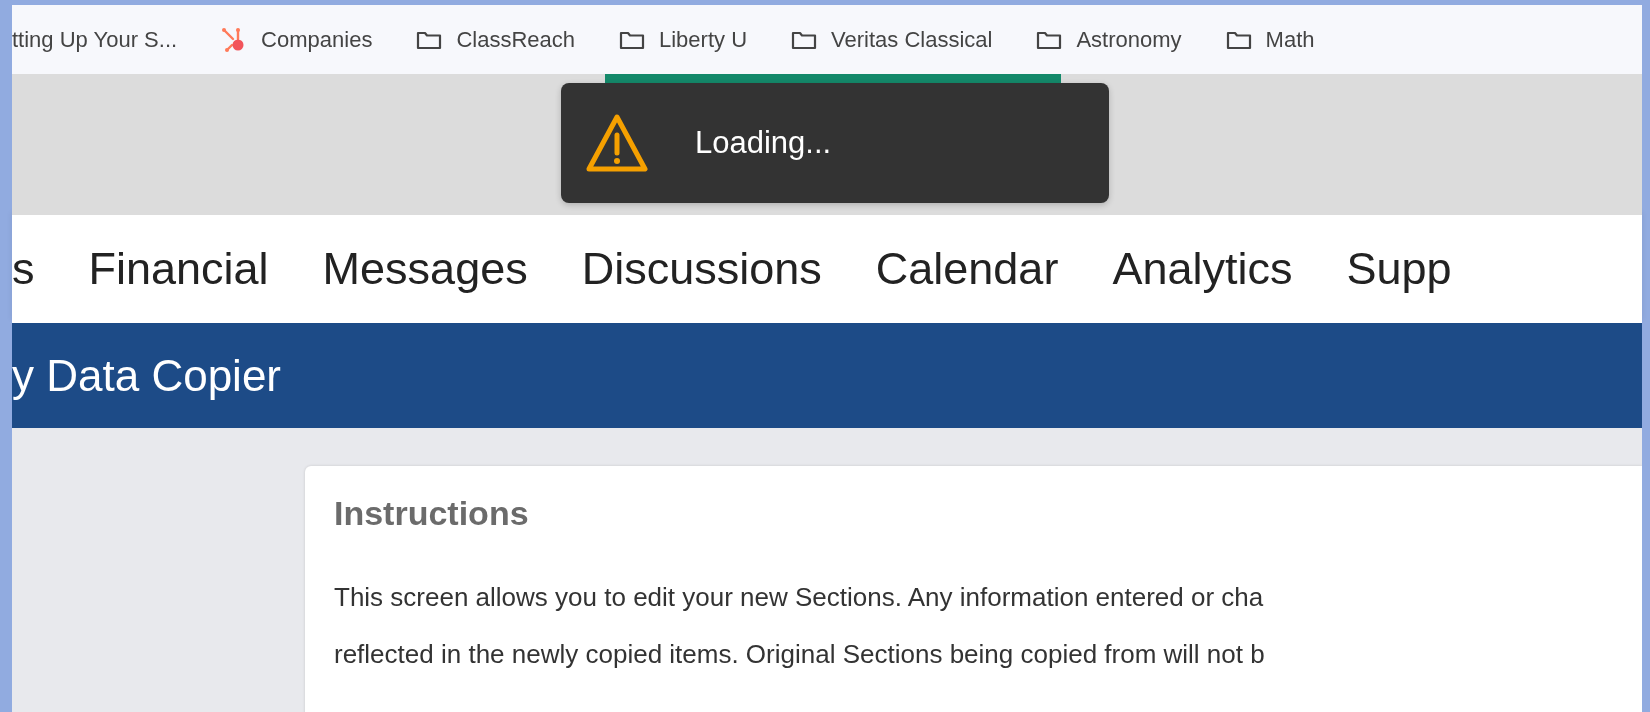 This screenshot has width=1650, height=712. Describe the element at coordinates (1399, 269) in the screenshot. I see `nav-tab: Supp` at that location.